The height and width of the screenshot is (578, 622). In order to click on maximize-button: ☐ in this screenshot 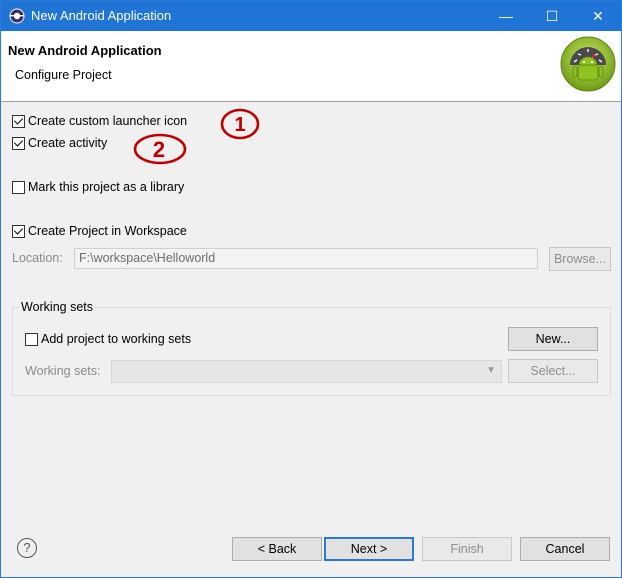, I will do `click(552, 16)`.